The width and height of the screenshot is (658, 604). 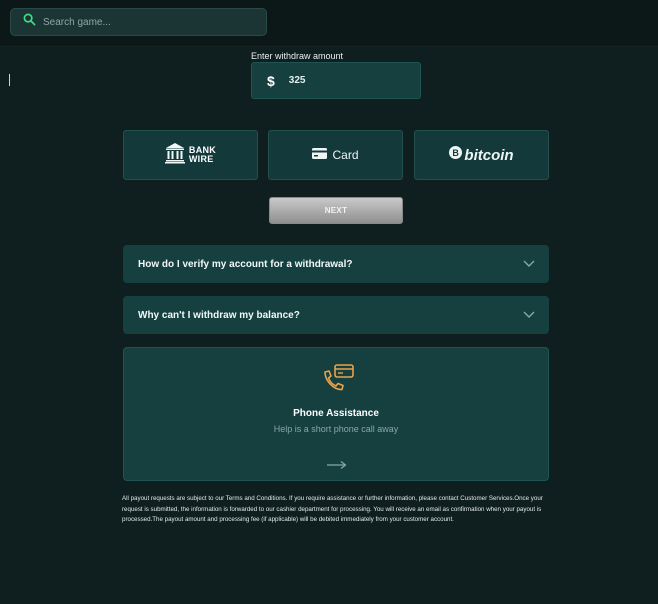 What do you see at coordinates (143, 22) in the screenshot?
I see `search-input` at bounding box center [143, 22].